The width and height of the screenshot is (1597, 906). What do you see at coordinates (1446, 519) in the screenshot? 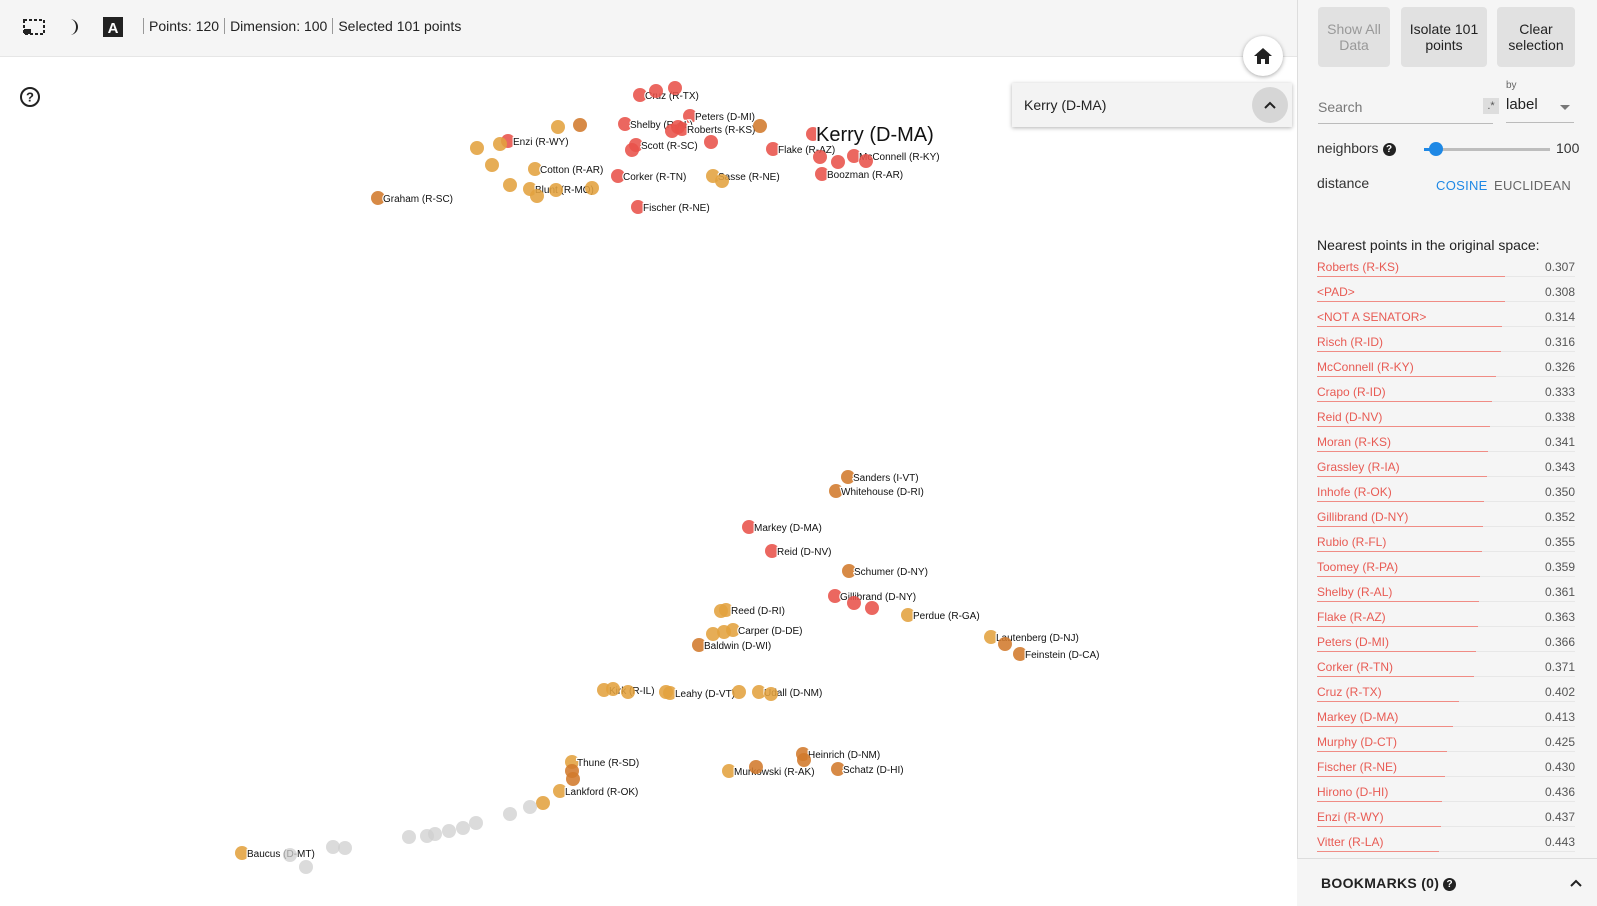
I see `neighbor-row: Gillibrand (D-NY) 0.352` at bounding box center [1446, 519].